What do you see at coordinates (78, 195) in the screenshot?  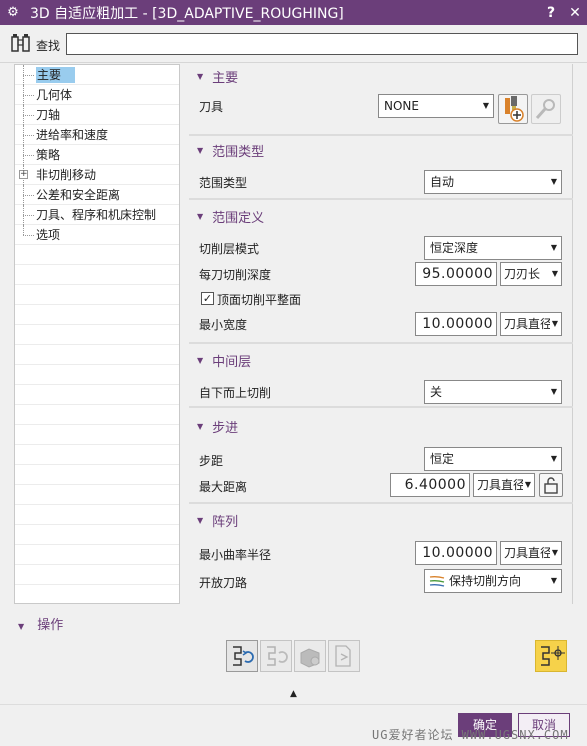 I see `tree-item-label: 公差和安全距离` at bounding box center [78, 195].